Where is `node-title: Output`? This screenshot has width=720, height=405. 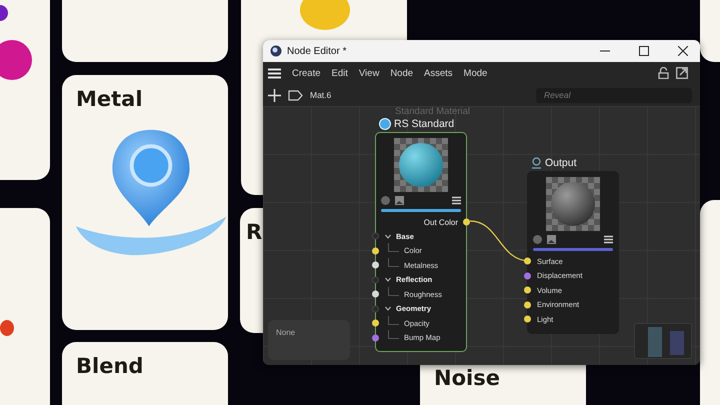 node-title: Output is located at coordinates (561, 163).